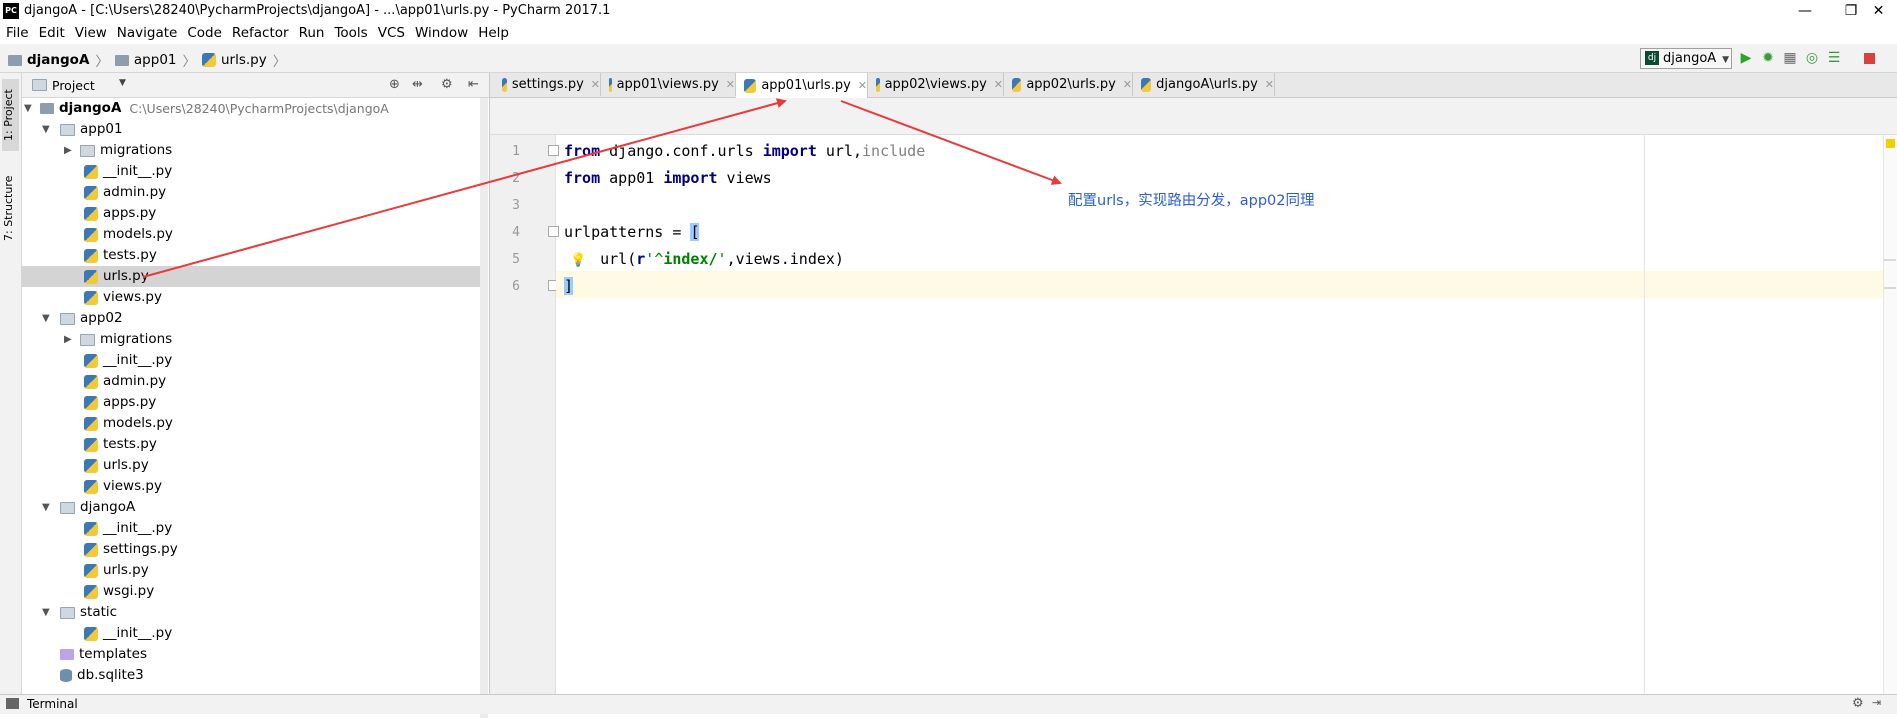 This screenshot has width=1897, height=718. I want to click on hide-panel-icon: ⇥, so click(1876, 702).